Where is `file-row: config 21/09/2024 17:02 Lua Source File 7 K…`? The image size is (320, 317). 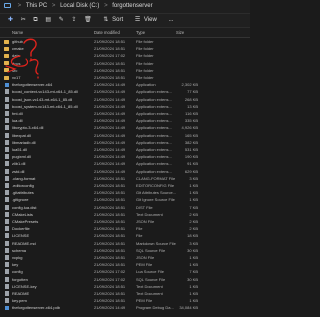
file-row: config 21/09/2024 17:02 Lua Source File 7 K… is located at coordinates (125, 271).